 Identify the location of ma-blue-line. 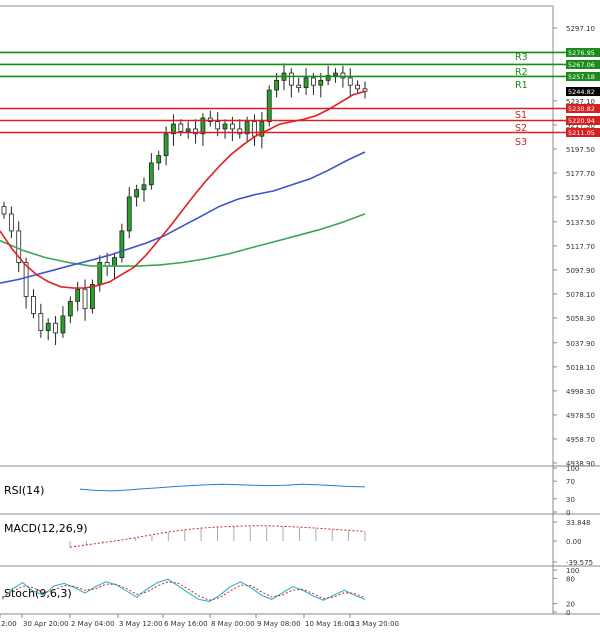
(183, 217).